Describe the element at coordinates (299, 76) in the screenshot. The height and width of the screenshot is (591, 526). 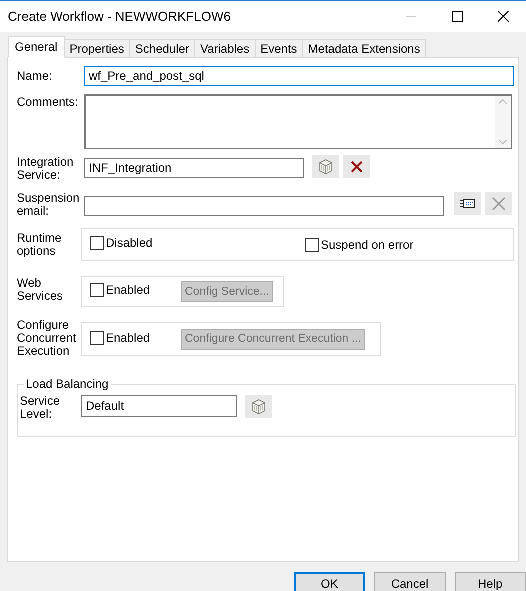
I see `name-field: wf_Pre_and_post_sql` at that location.